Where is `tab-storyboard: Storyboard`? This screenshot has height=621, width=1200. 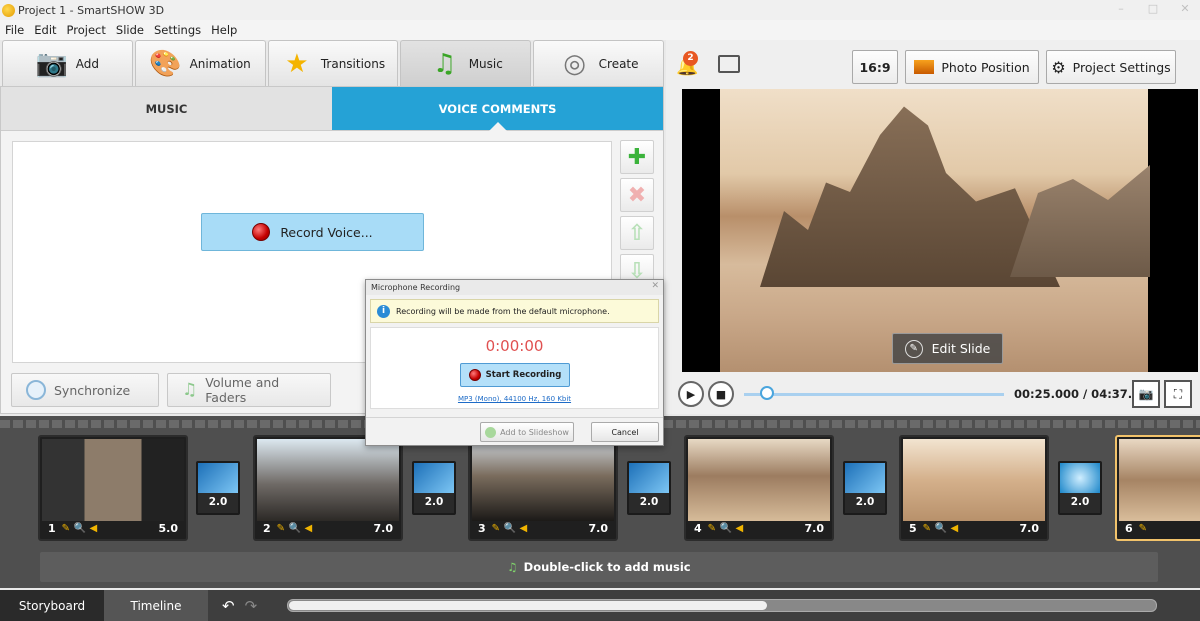
tab-storyboard: Storyboard is located at coordinates (52, 605).